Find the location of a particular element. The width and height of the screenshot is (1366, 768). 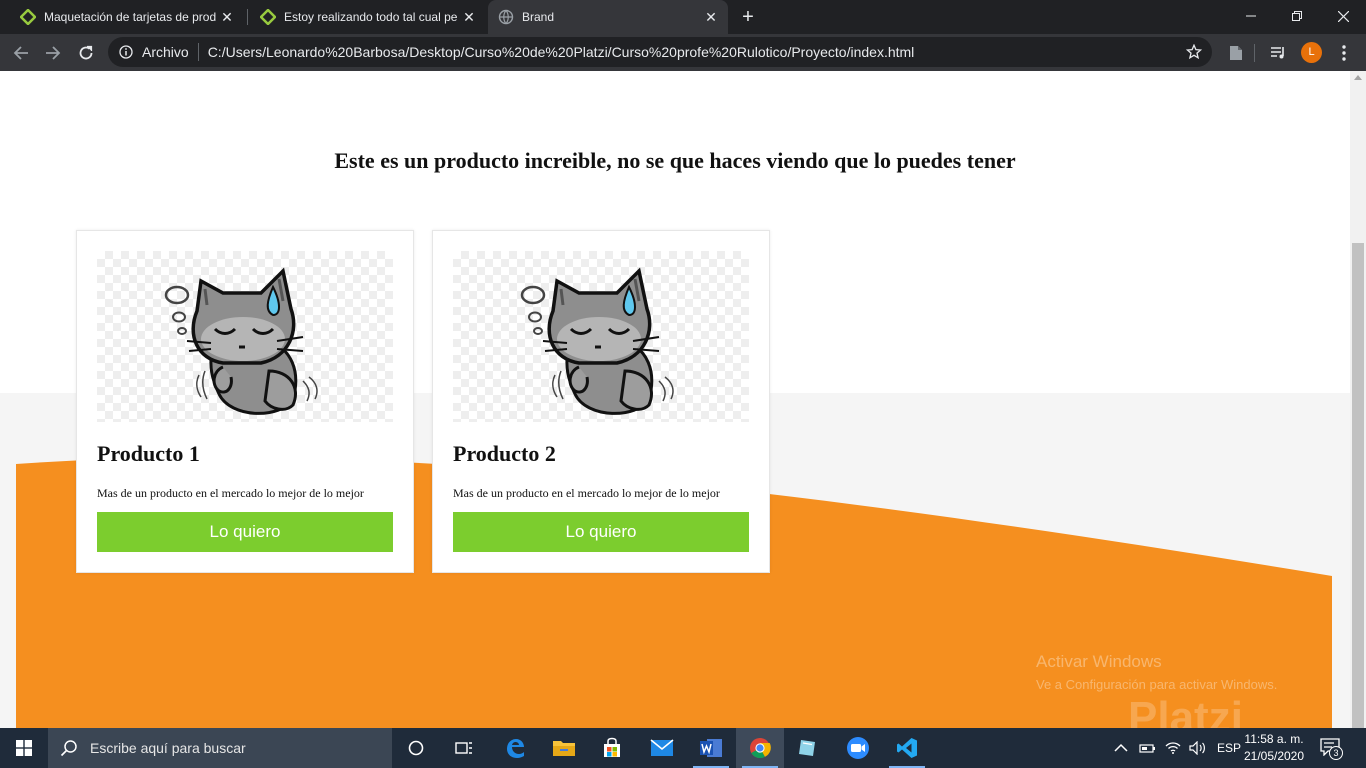

close-icon is located at coordinates (1343, 16).